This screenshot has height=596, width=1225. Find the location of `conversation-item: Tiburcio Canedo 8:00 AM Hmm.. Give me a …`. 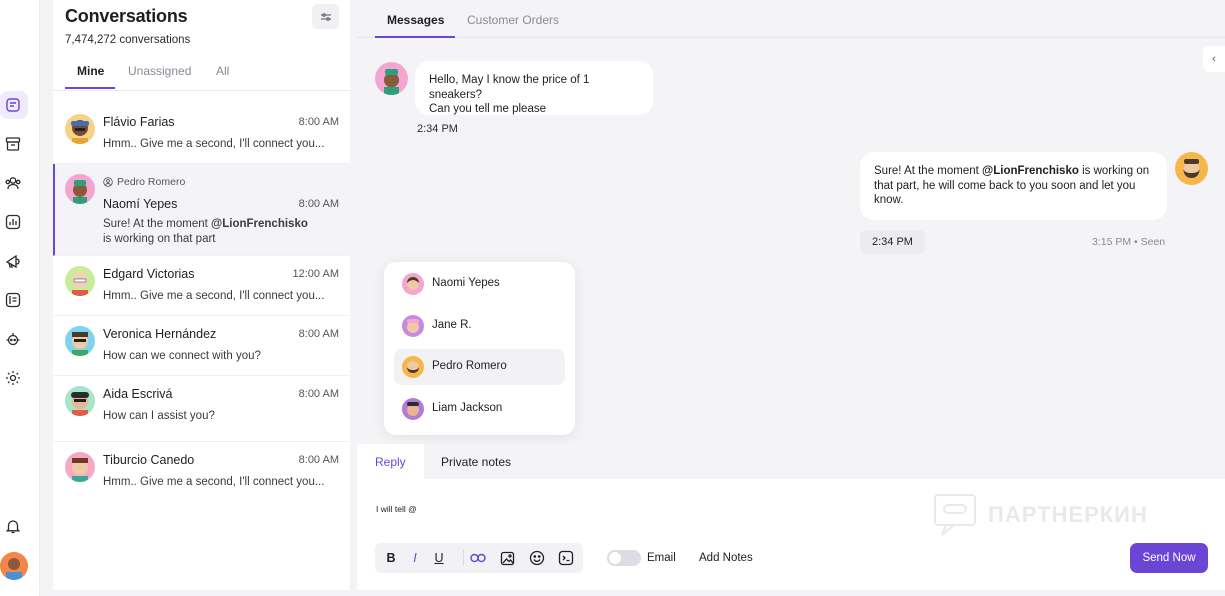

conversation-item: Tiburcio Canedo 8:00 AM Hmm.. Give me a … is located at coordinates (201, 472).